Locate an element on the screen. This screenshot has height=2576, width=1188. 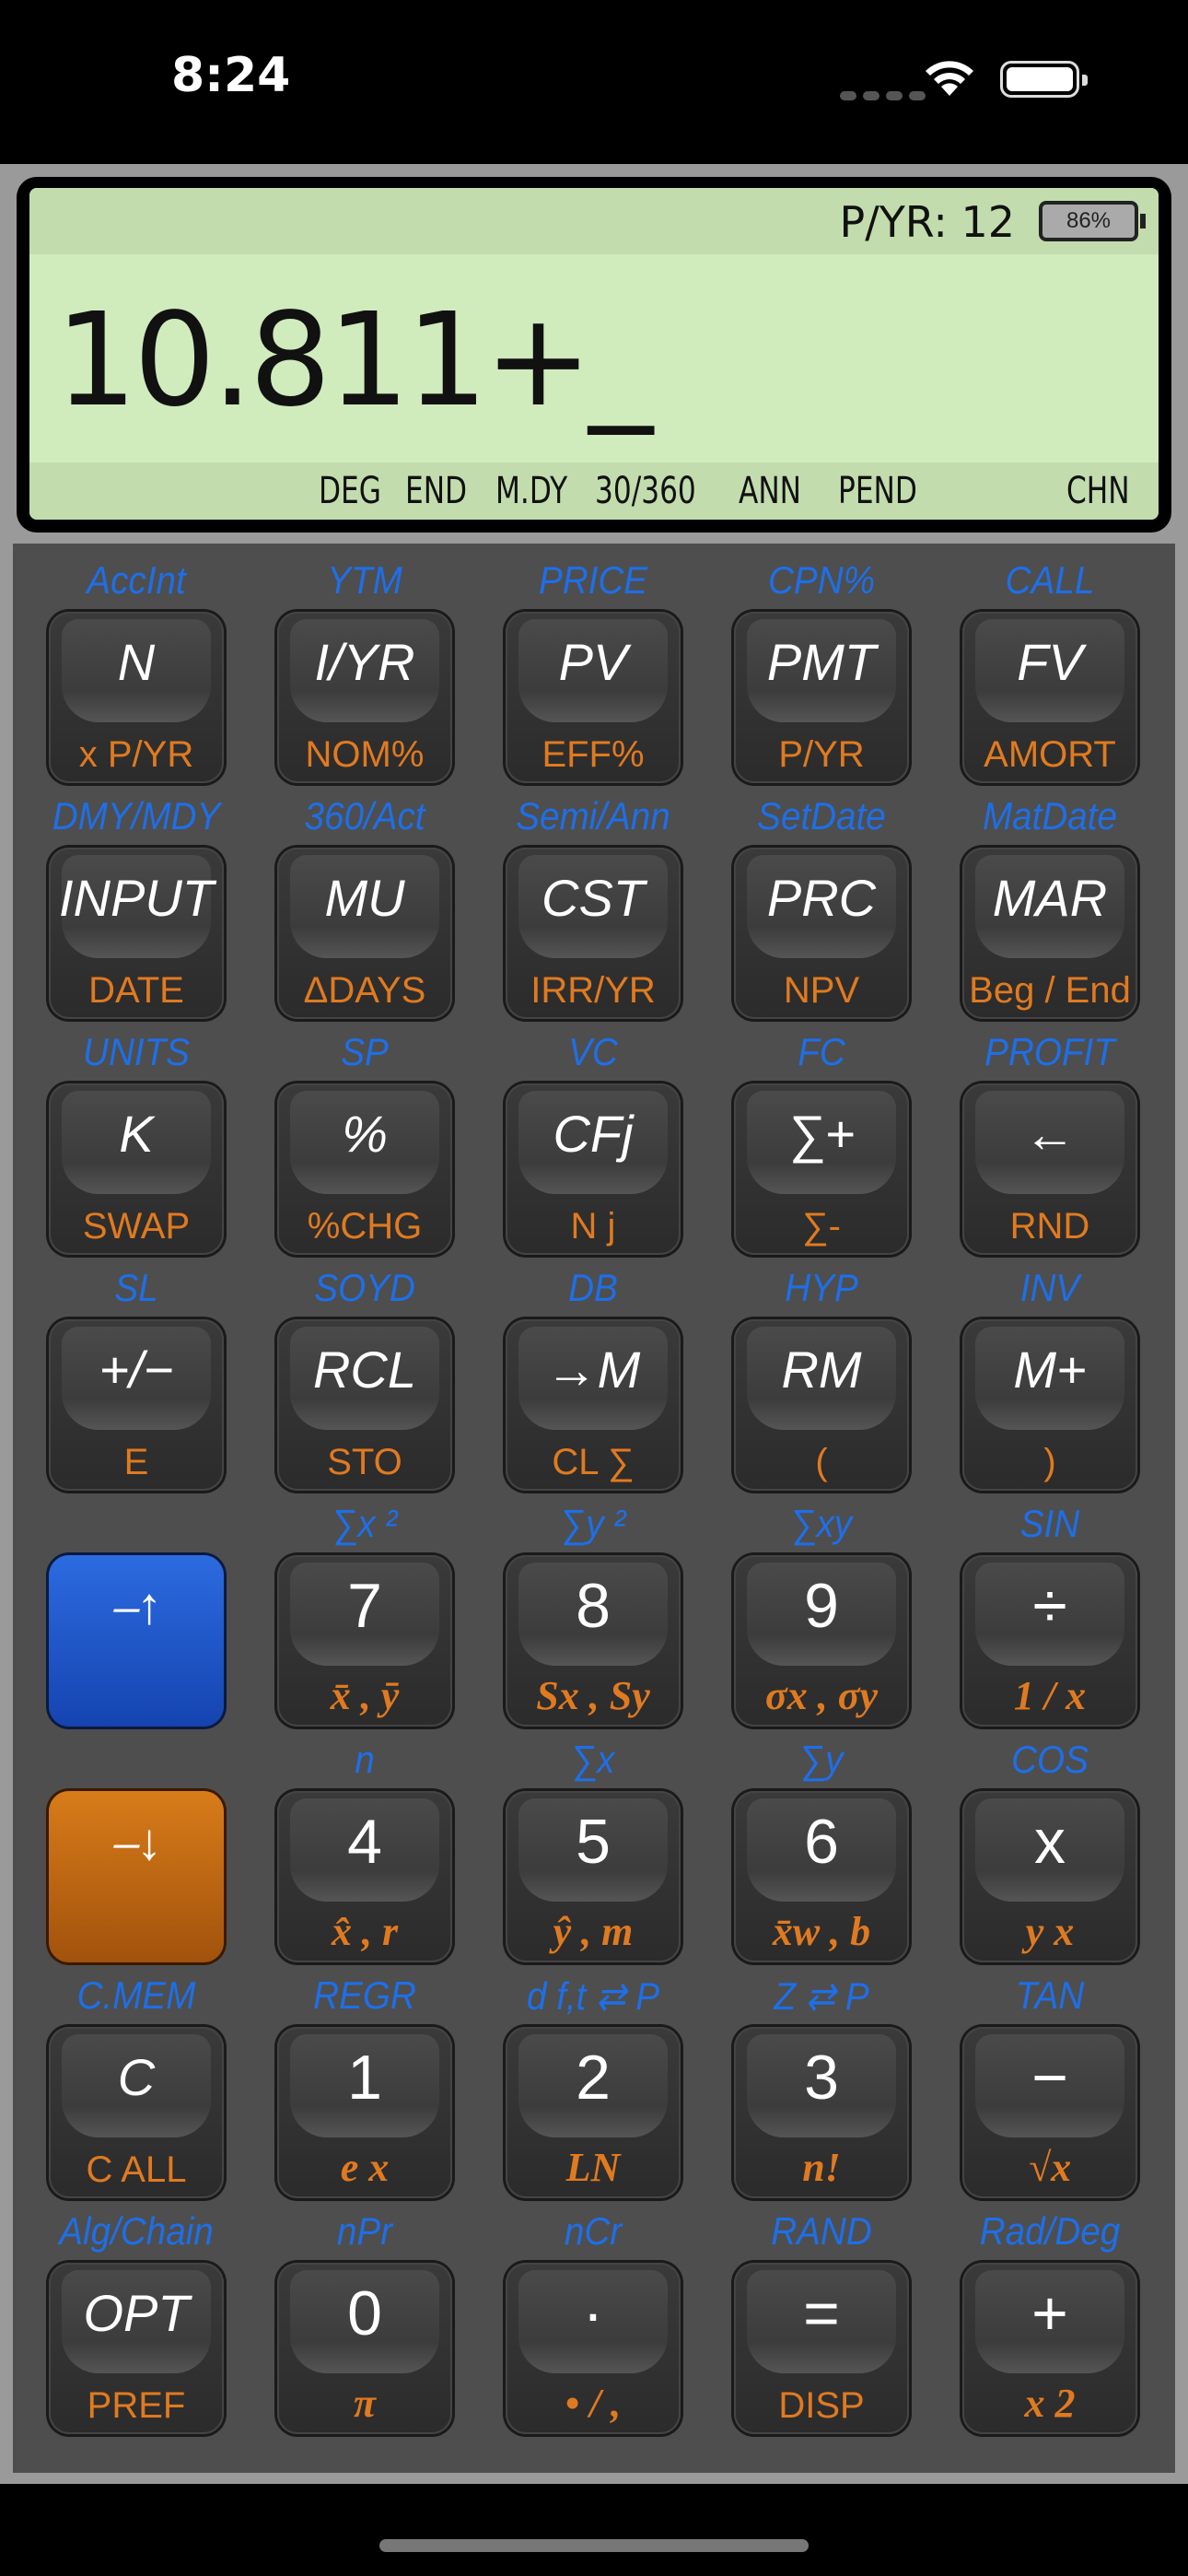
key-4: 4 x̂ , r is located at coordinates (364, 1876).